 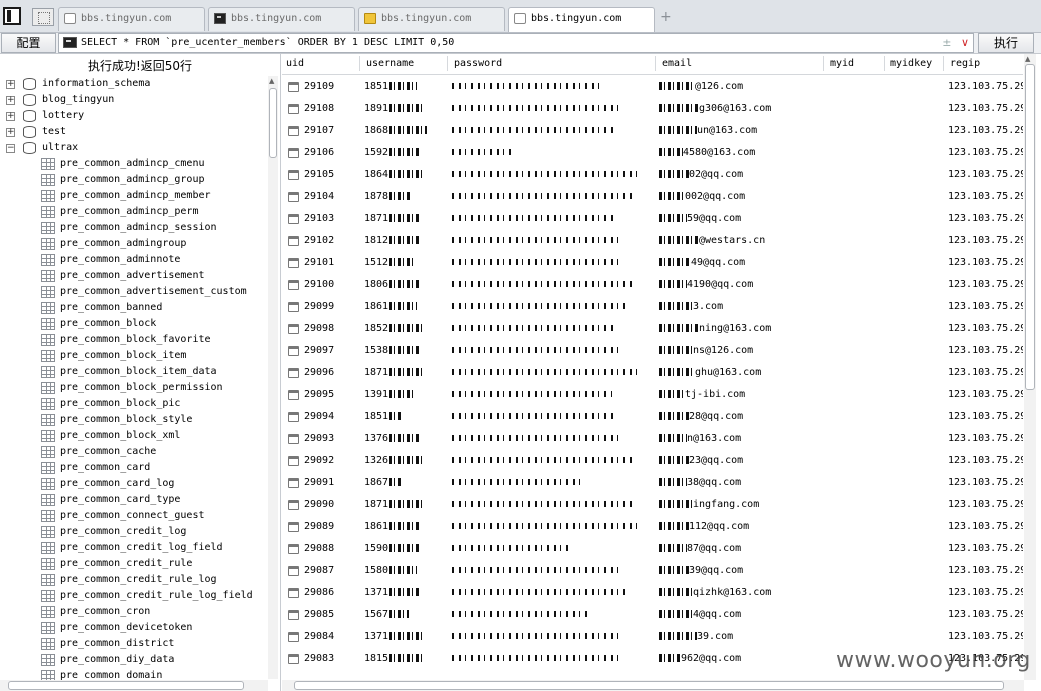 What do you see at coordinates (134, 612) in the screenshot?
I see `tree-item-table: pre_common_cron` at bounding box center [134, 612].